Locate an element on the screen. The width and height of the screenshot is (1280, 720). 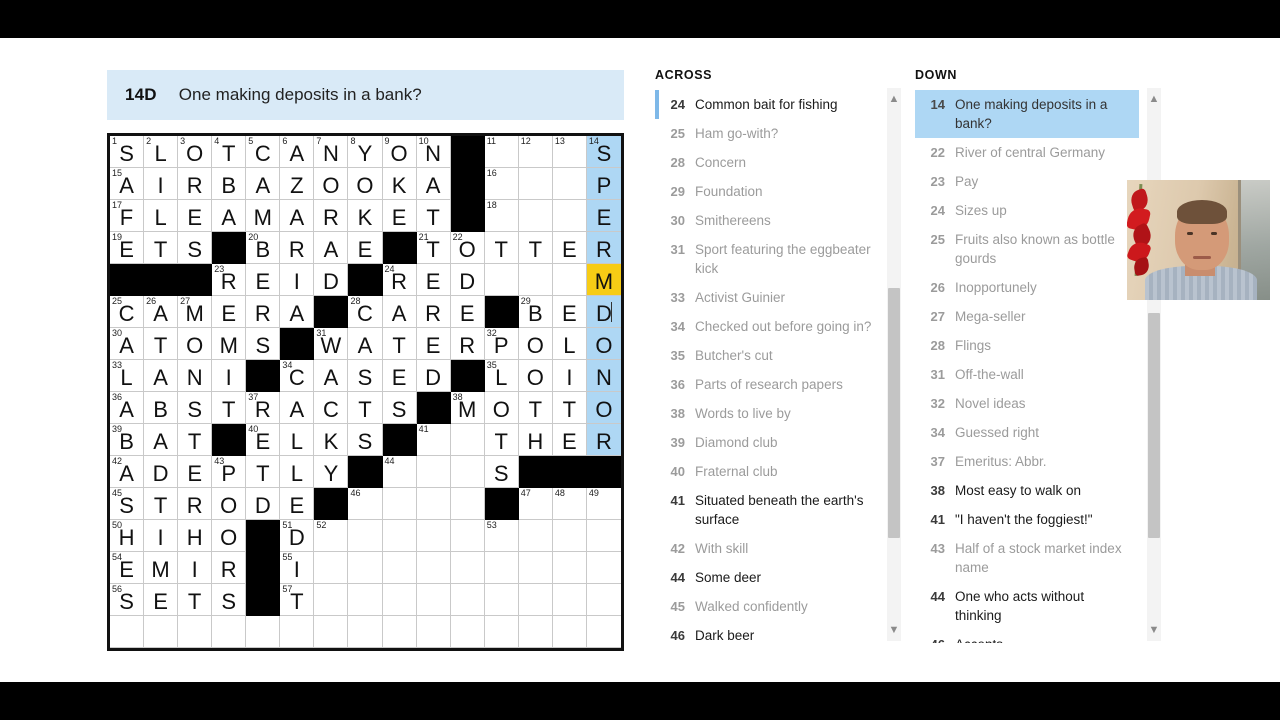
across-clue-39: 39 Diamond club is located at coordinates (767, 442).